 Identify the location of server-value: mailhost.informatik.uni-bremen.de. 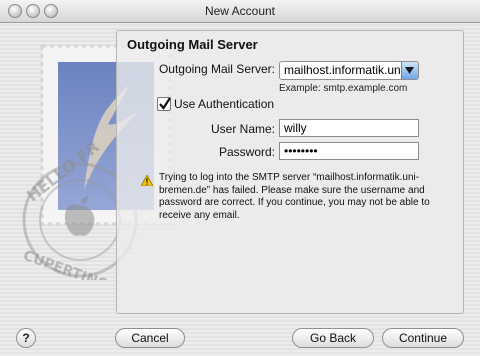
(343, 70).